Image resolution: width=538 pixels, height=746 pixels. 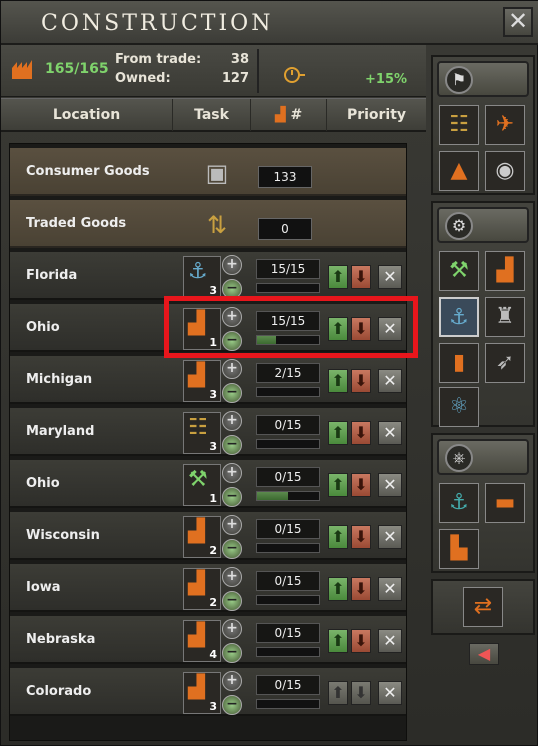 What do you see at coordinates (459, 503) in the screenshot?
I see `naval-base-icon: ⚓` at bounding box center [459, 503].